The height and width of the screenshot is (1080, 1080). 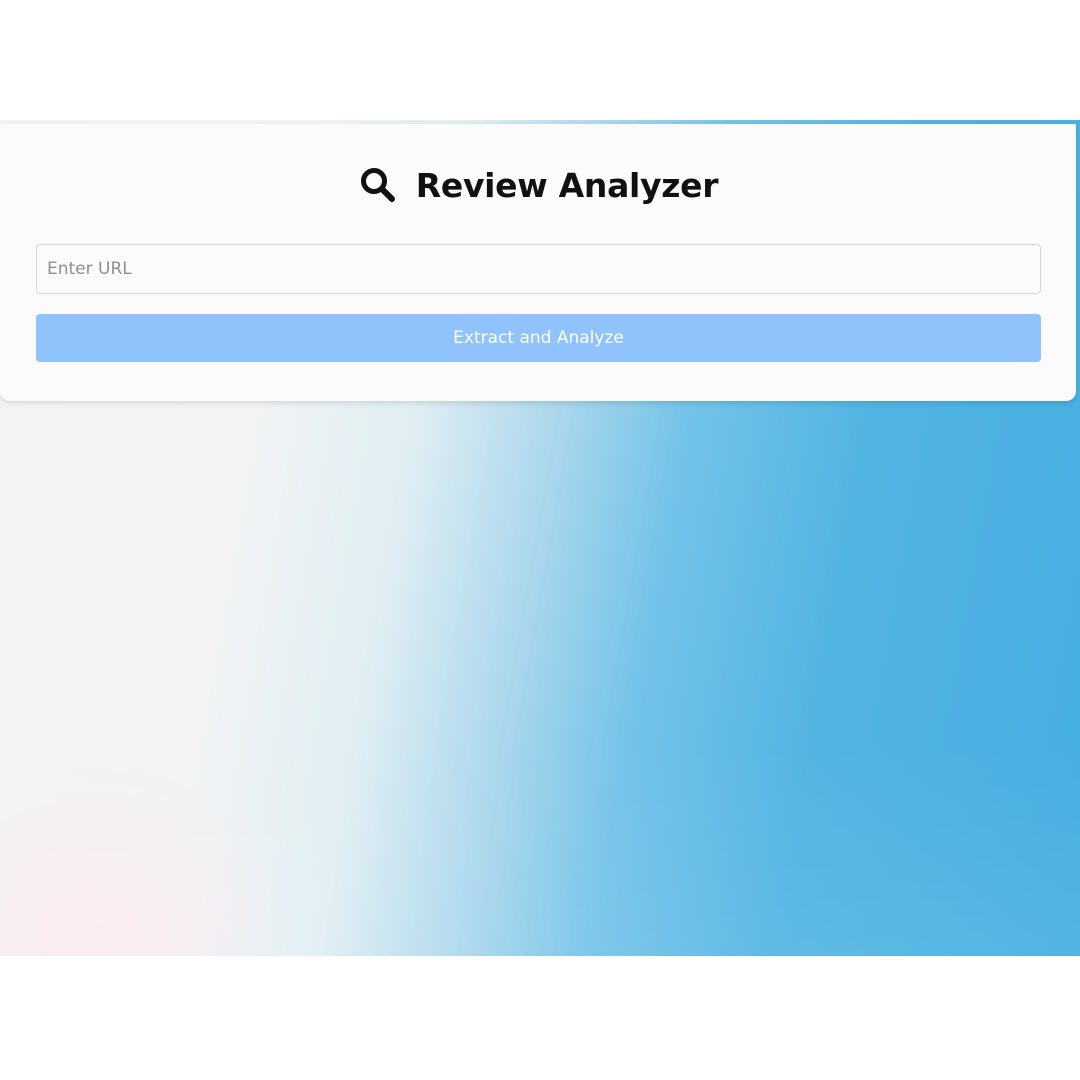 What do you see at coordinates (538, 269) in the screenshot?
I see `url-input` at bounding box center [538, 269].